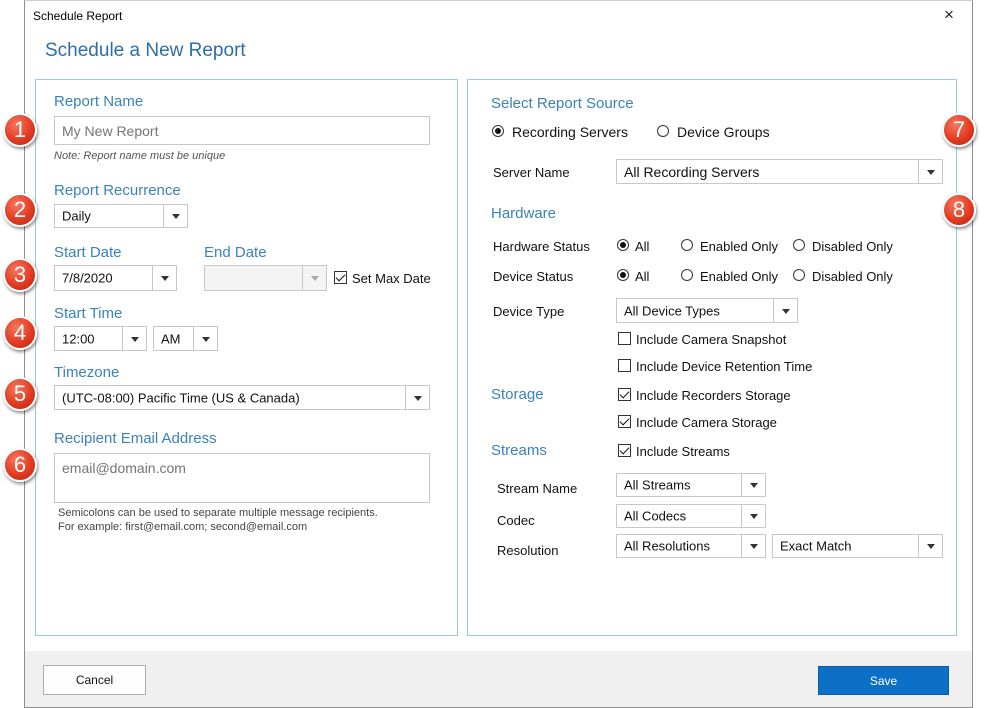 The width and height of the screenshot is (987, 708). I want to click on timezone-dropdown: (UTC-08:00) Pacific Time (US & Canada), so click(242, 397).